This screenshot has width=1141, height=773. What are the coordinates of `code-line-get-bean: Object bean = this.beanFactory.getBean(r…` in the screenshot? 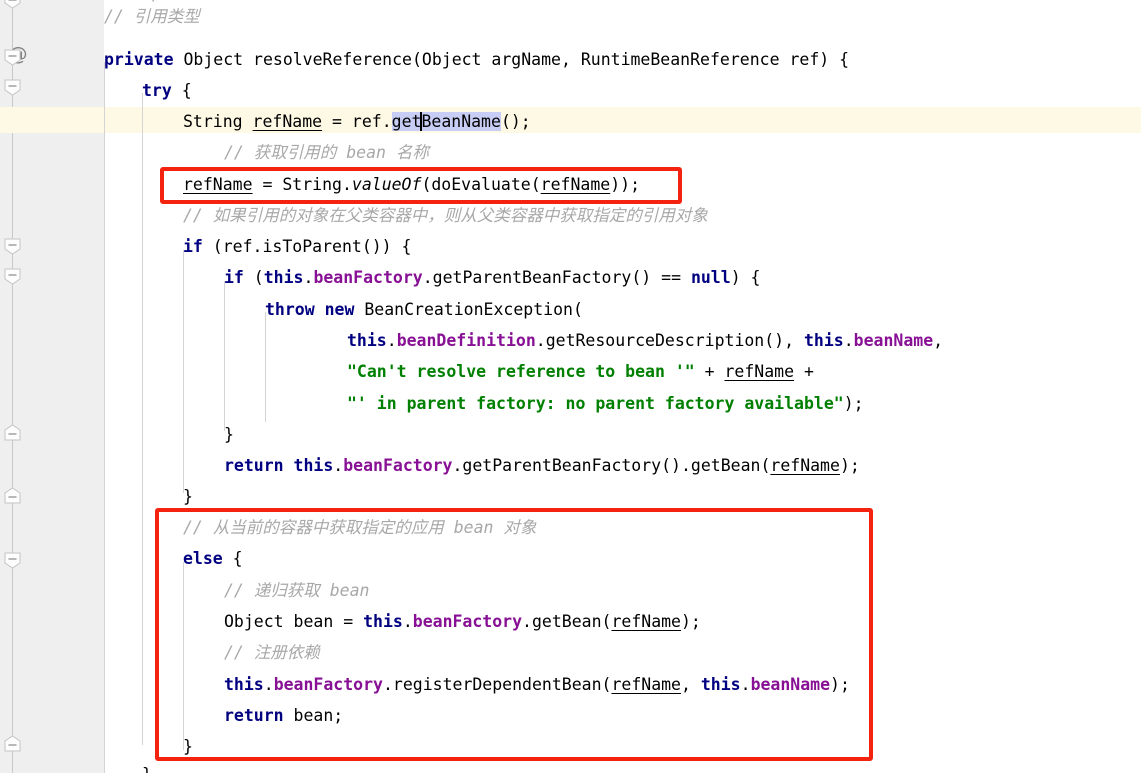 It's located at (462, 622).